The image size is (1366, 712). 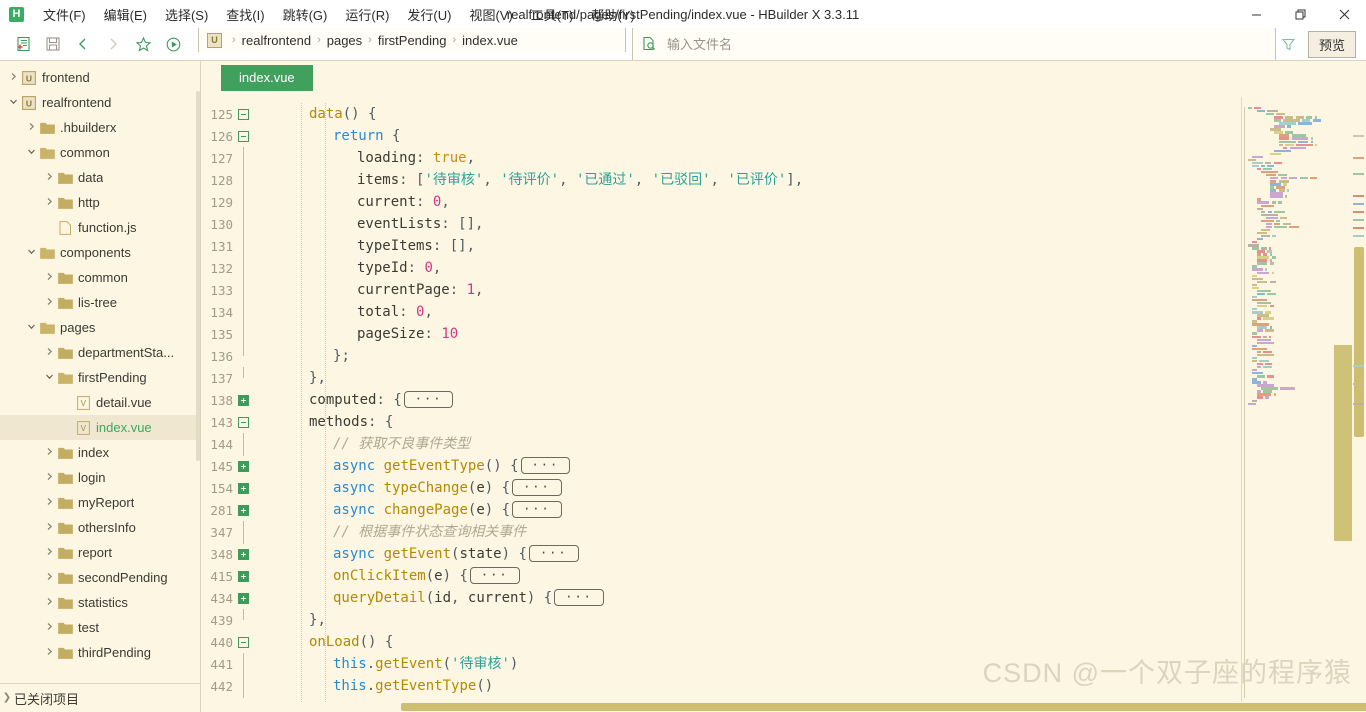 What do you see at coordinates (747, 246) in the screenshot?
I see `code-line: typeItems: [],` at bounding box center [747, 246].